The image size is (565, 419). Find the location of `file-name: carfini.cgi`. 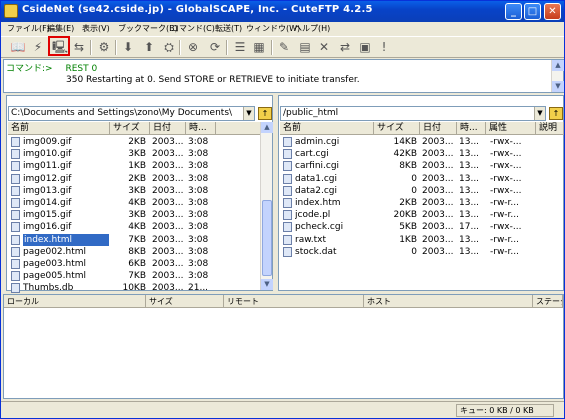

file-name: carfini.cgi is located at coordinates (317, 166).